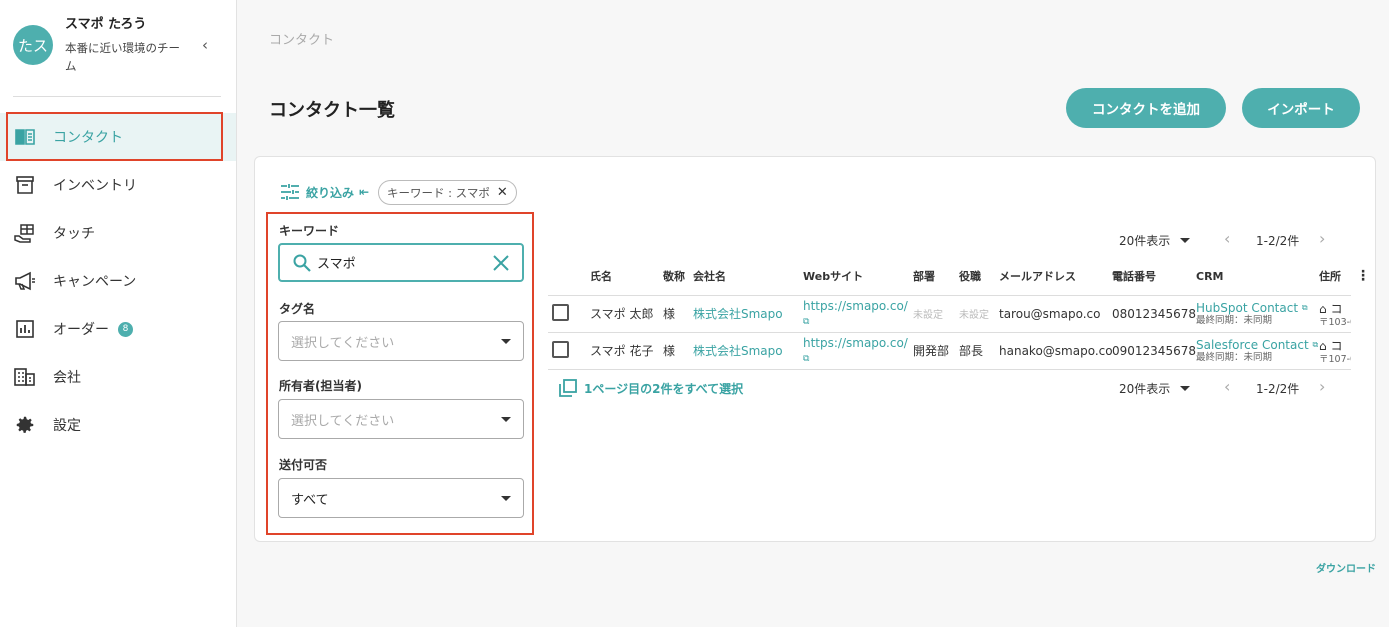 The width and height of the screenshot is (1389, 627). What do you see at coordinates (664, 388) in the screenshot?
I see `select-all-label: 1ページ目の2件をすべて選択` at bounding box center [664, 388].